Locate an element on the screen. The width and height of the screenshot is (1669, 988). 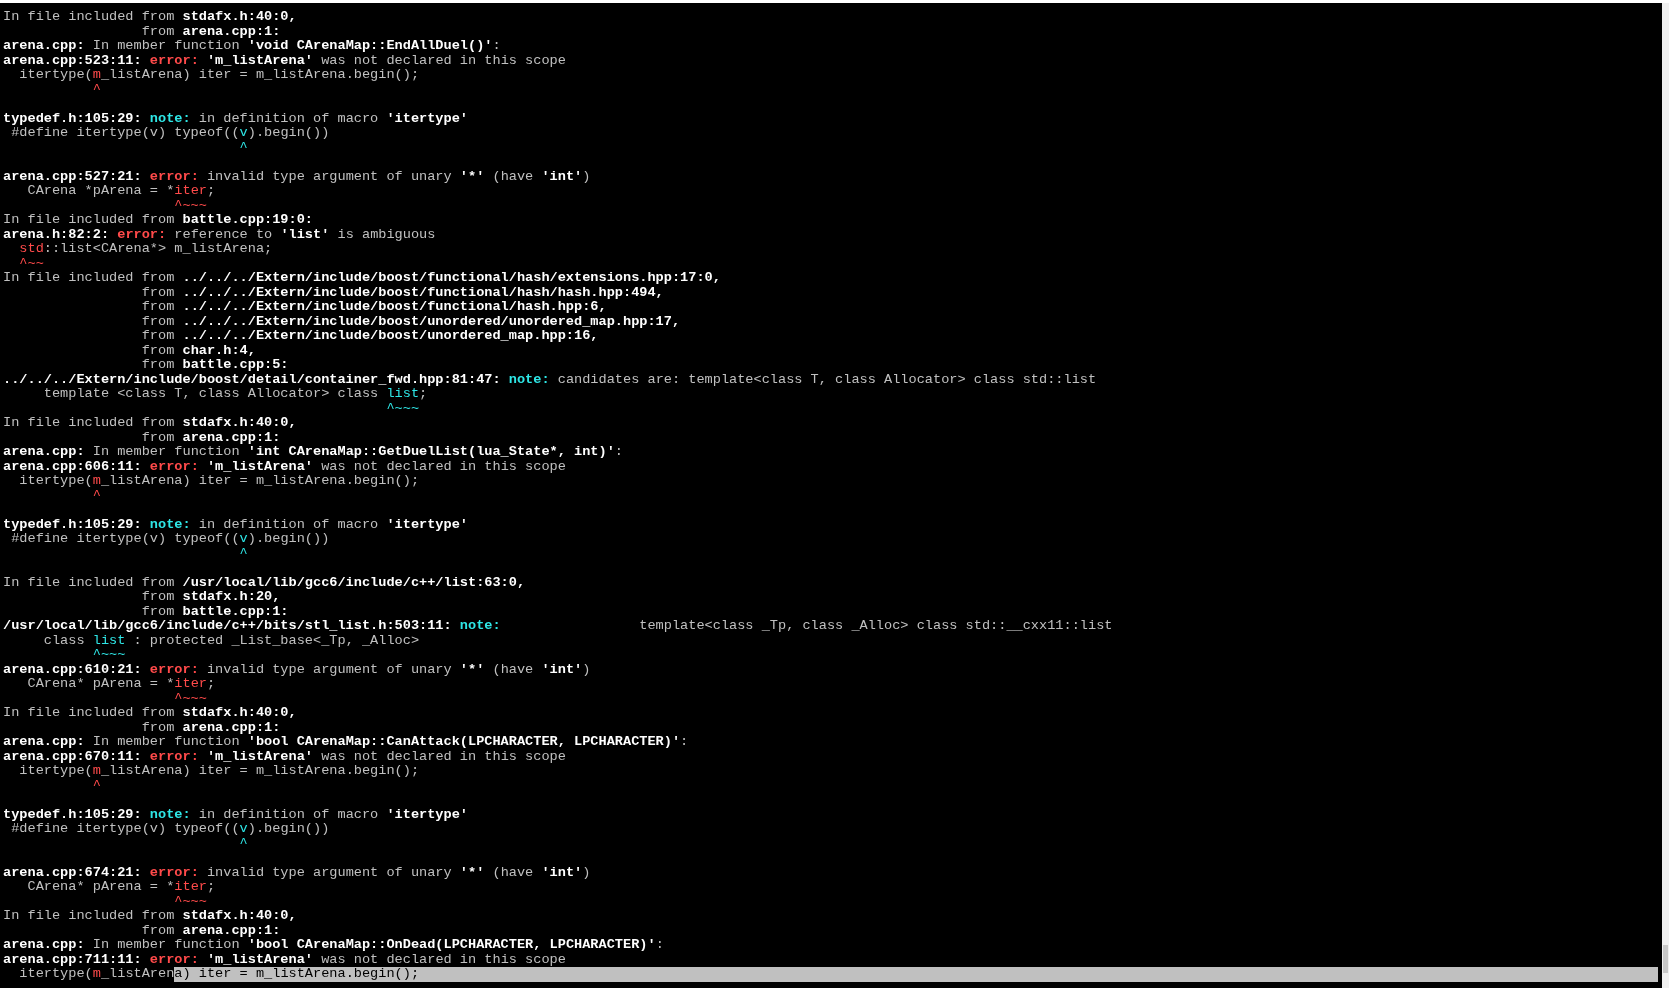
terminal-line: In file included from /usr/local/lib/gcc6/include/c++/list:63:0, is located at coordinates (265, 582).